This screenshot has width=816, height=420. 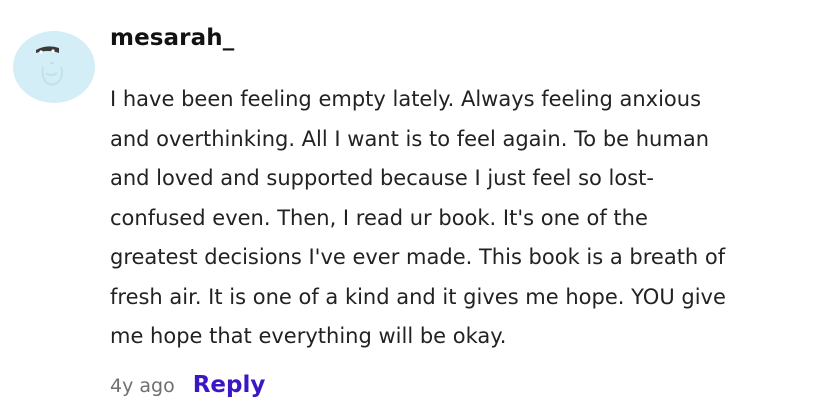 I want to click on comment-footer: 4y ago Reply, so click(x=187, y=385).